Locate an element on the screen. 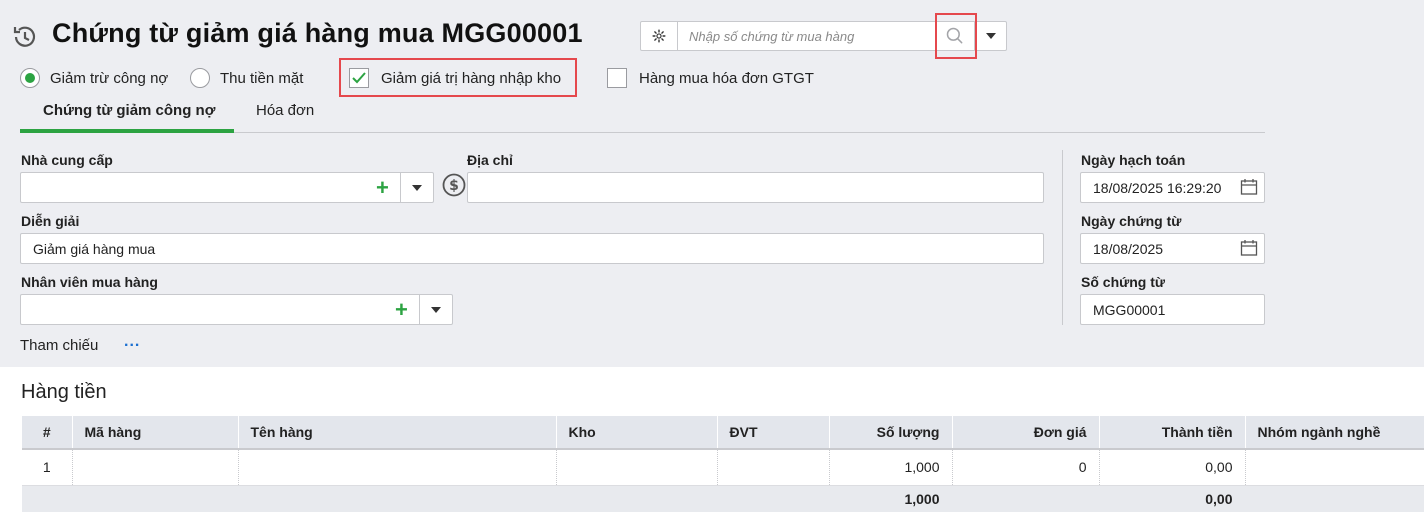 This screenshot has height=522, width=1424. checkbox-vat-invoice: Hàng mua hóa đơn GTGT is located at coordinates (710, 78).